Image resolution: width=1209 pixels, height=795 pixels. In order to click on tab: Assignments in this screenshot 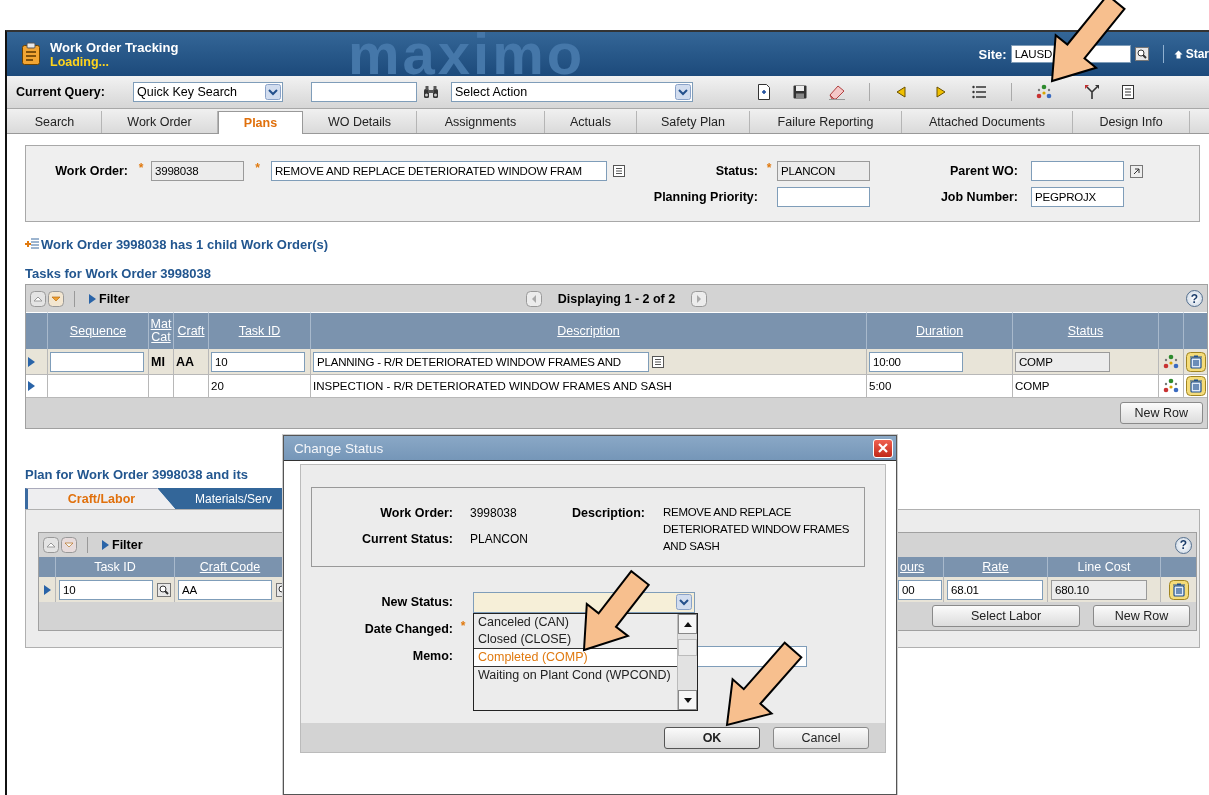, I will do `click(481, 122)`.